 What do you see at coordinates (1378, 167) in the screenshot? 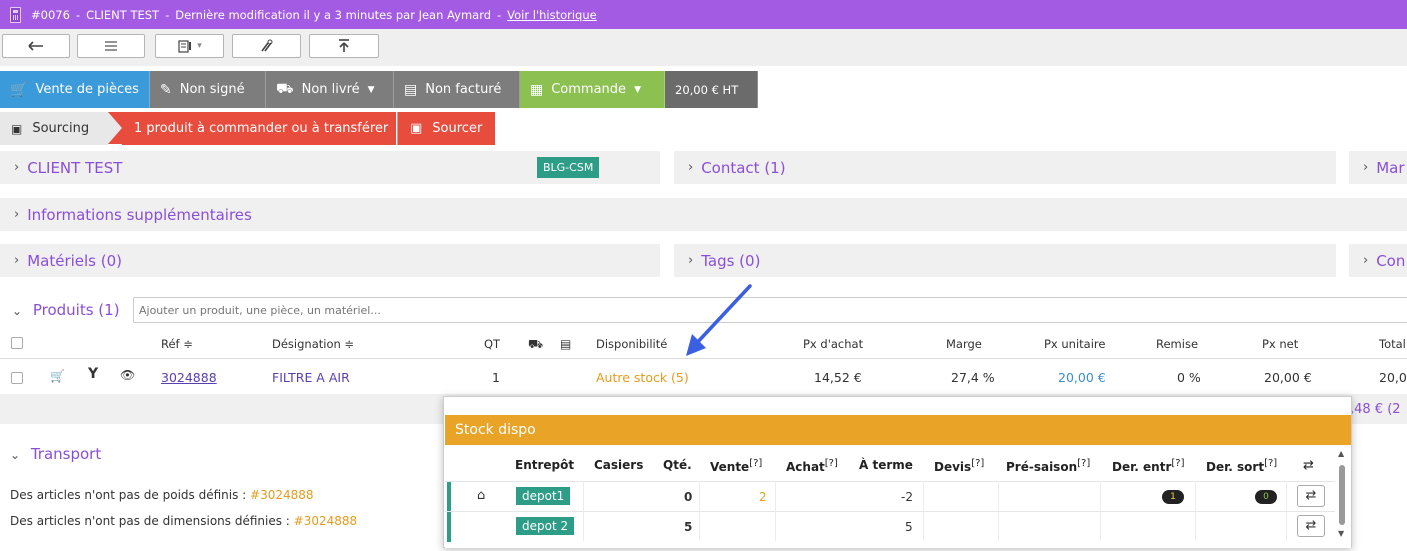
I see `right-panel-1: › Mar` at bounding box center [1378, 167].